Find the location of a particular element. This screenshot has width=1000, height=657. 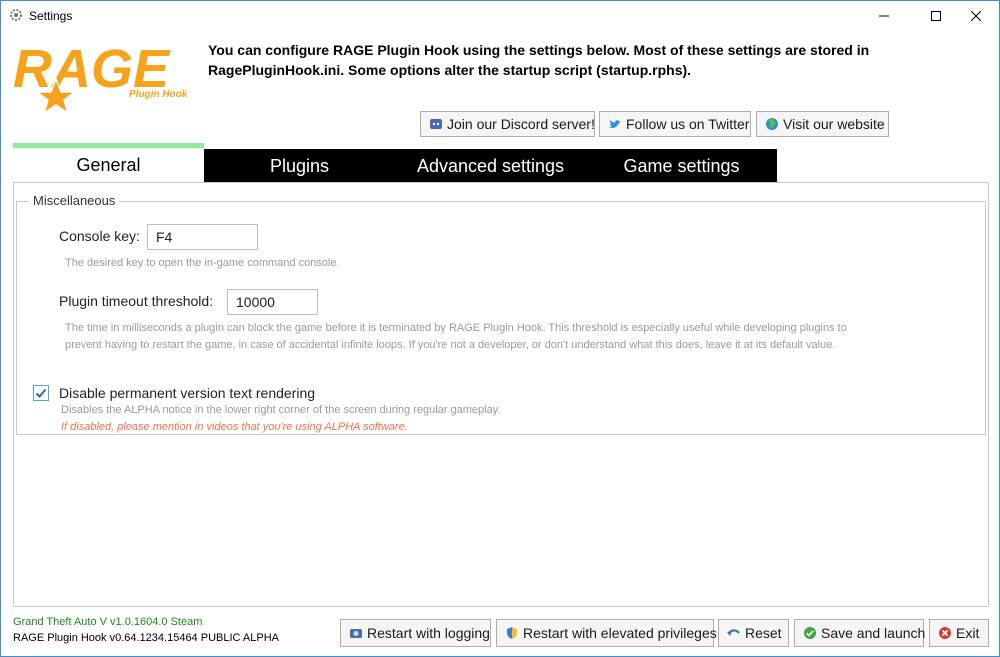

exit-button: Exit is located at coordinates (959, 633).